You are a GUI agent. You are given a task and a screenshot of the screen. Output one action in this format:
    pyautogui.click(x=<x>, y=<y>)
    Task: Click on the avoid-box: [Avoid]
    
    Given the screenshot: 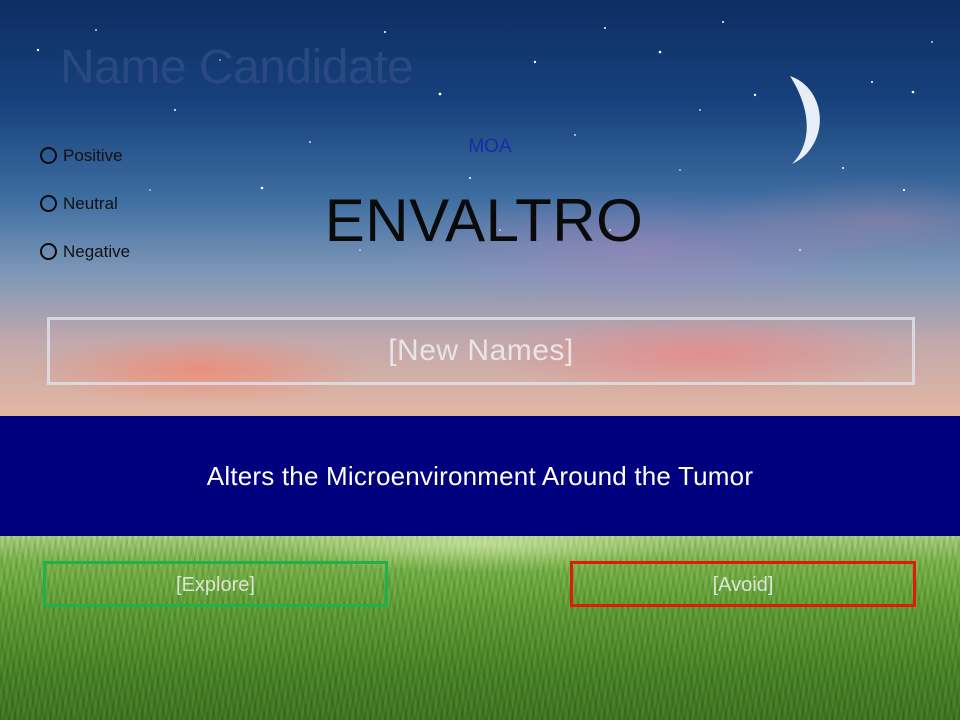 What is the action you would take?
    pyautogui.click(x=743, y=584)
    